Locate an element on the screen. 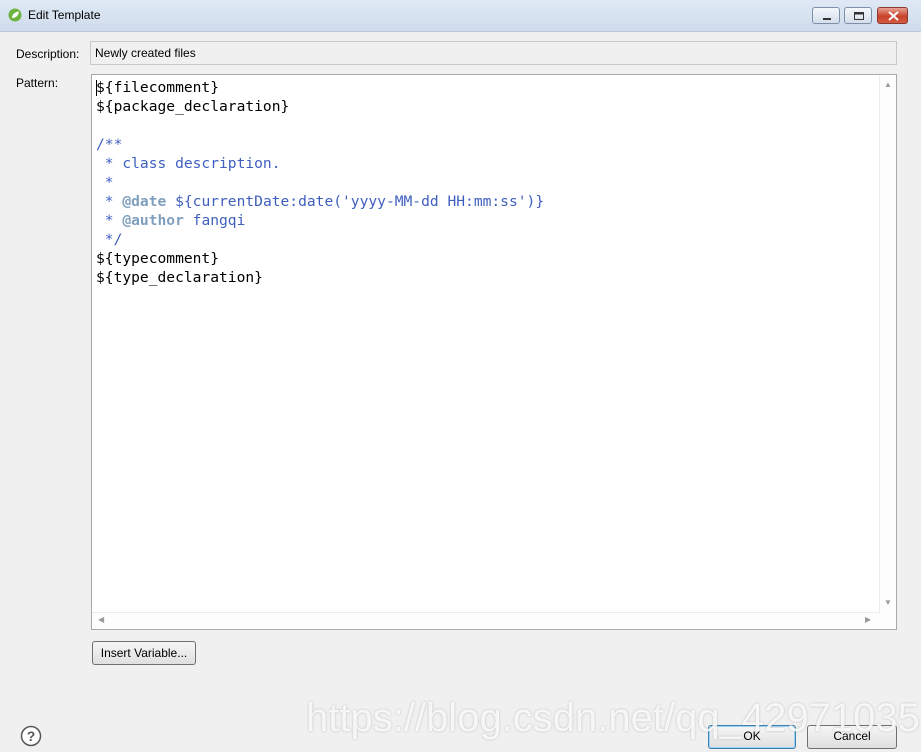 This screenshot has width=921, height=752. scroll-right-icon: ▶ is located at coordinates (868, 620).